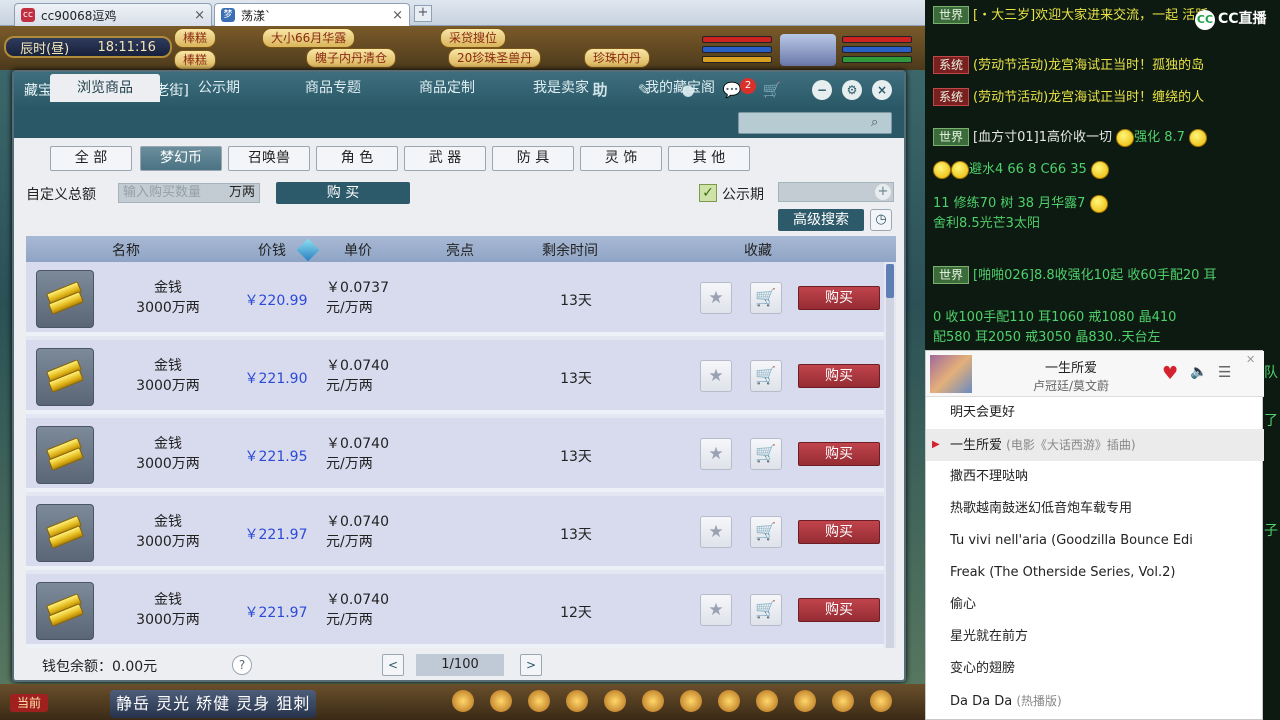 The image size is (1280, 720). I want to click on character-avatar, so click(808, 50).